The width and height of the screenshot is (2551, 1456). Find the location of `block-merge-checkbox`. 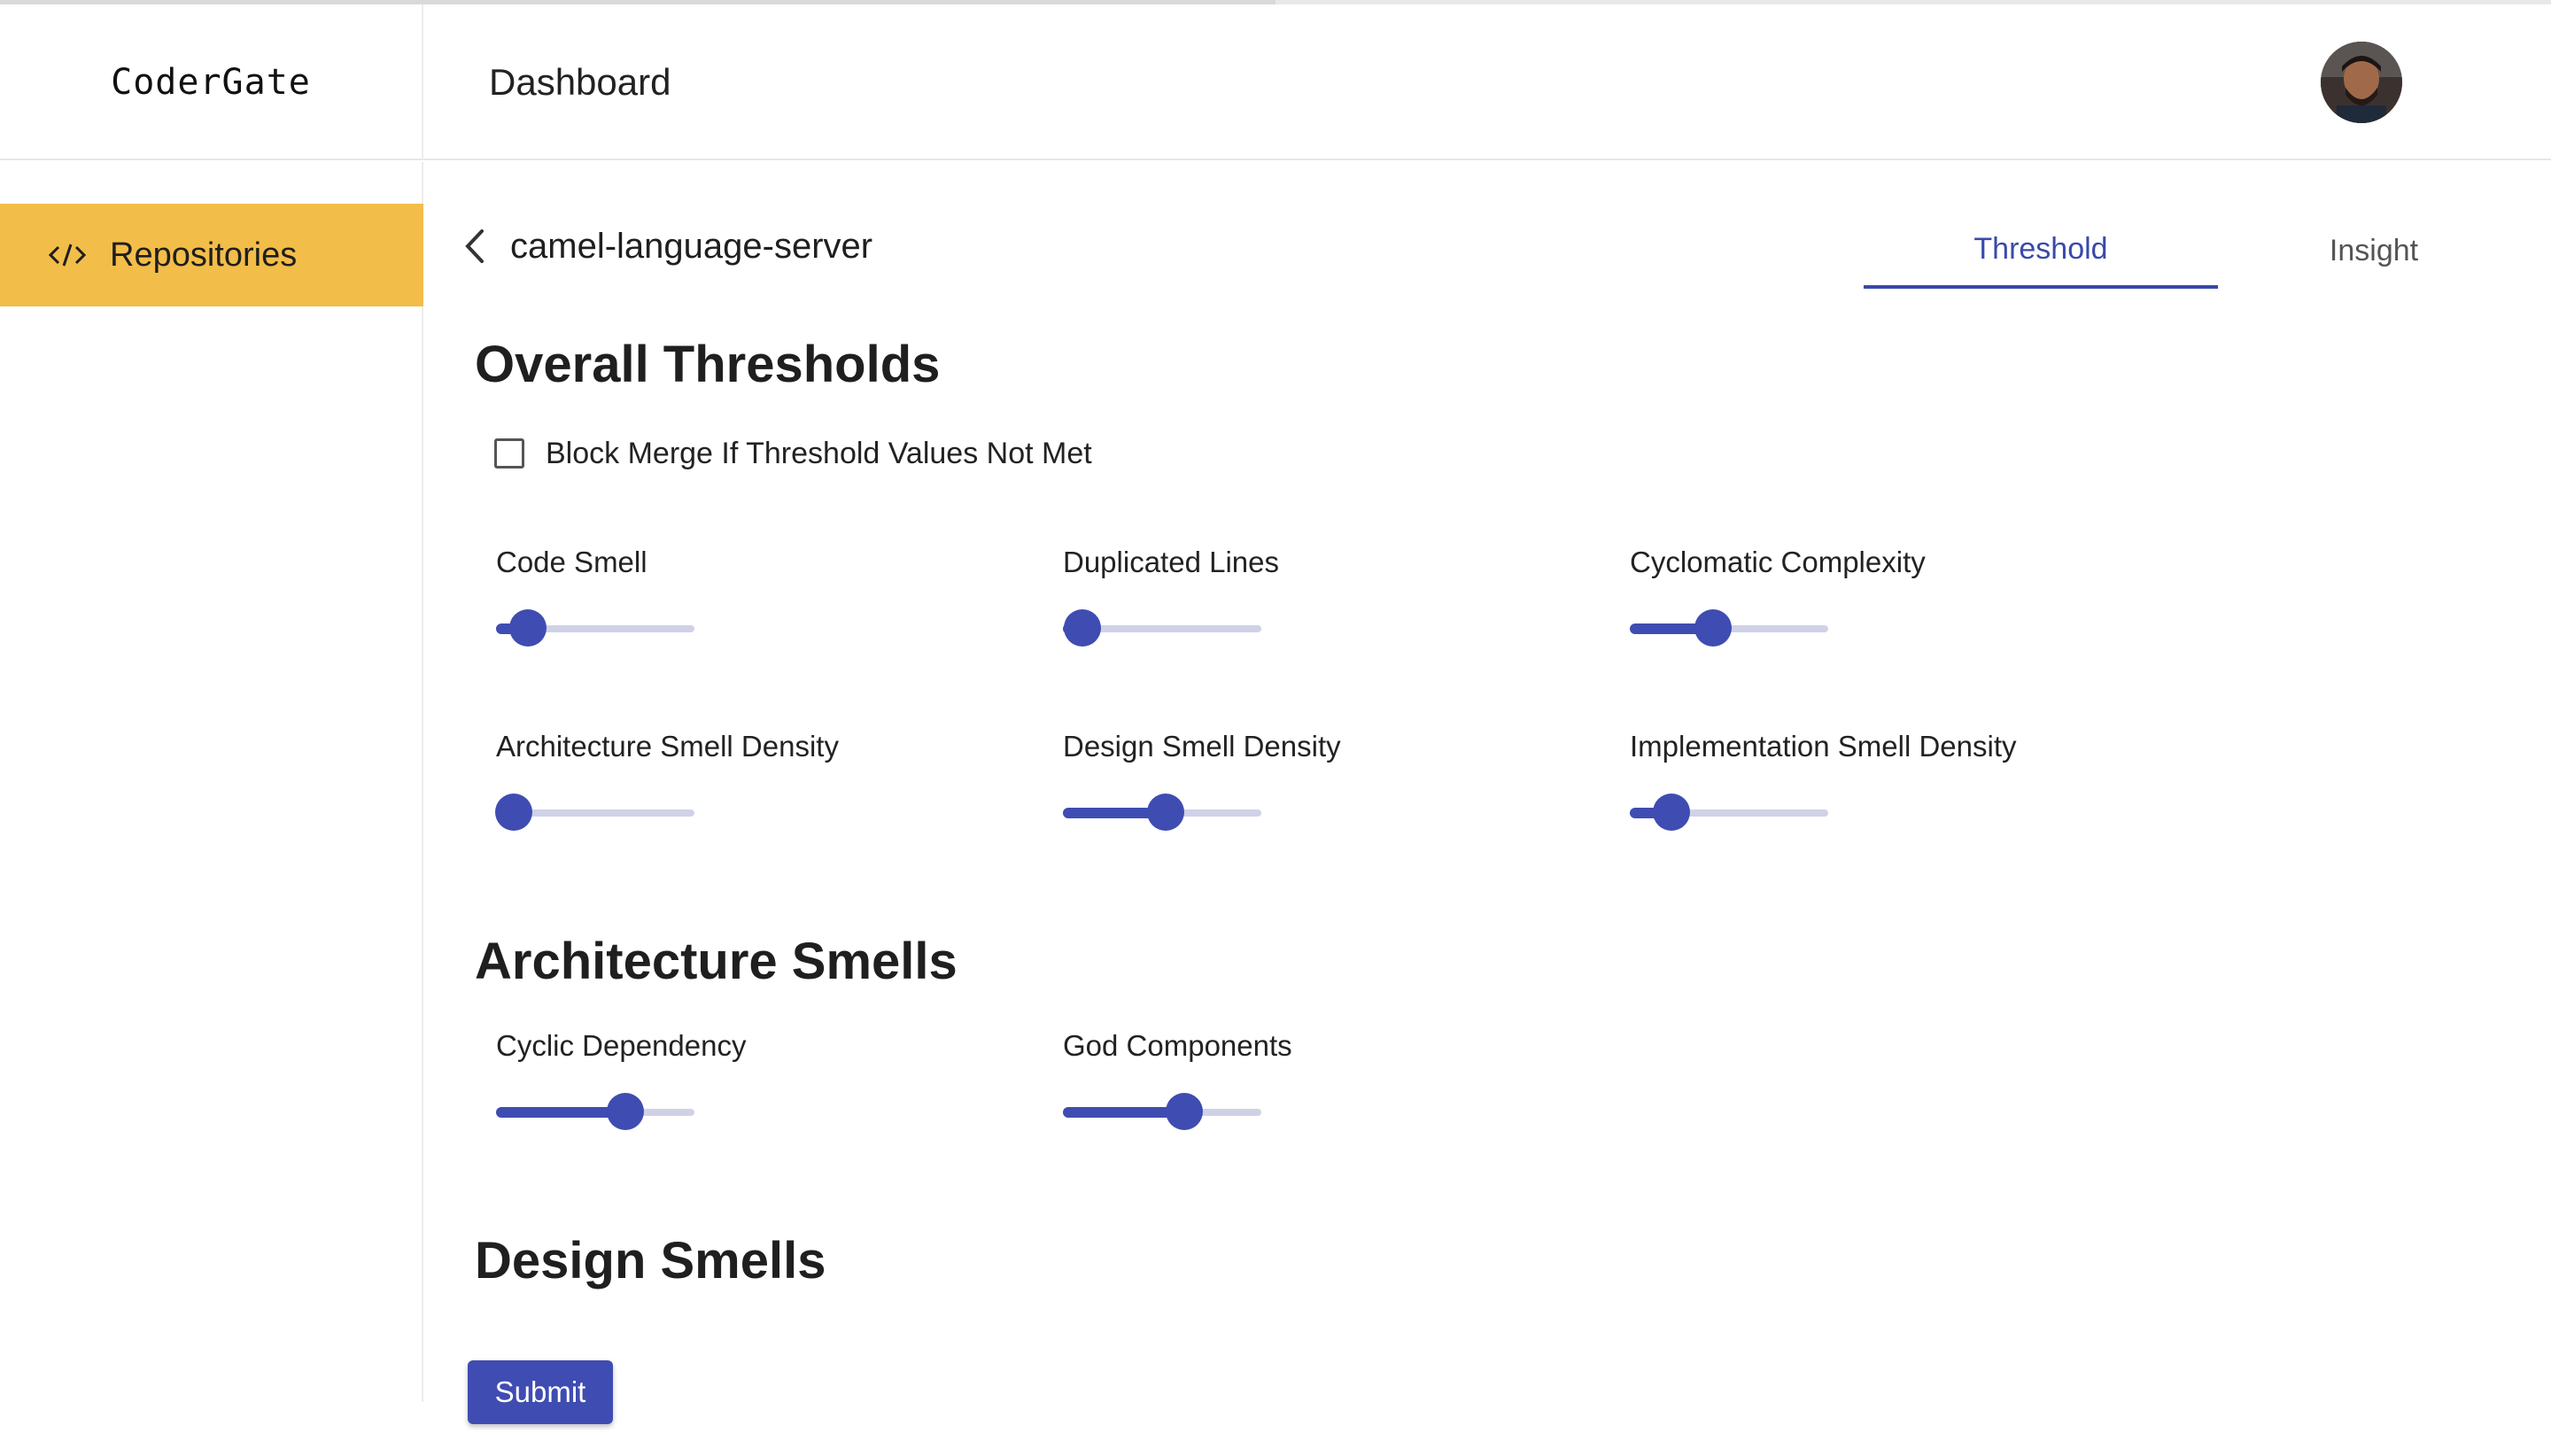

block-merge-checkbox is located at coordinates (509, 453).